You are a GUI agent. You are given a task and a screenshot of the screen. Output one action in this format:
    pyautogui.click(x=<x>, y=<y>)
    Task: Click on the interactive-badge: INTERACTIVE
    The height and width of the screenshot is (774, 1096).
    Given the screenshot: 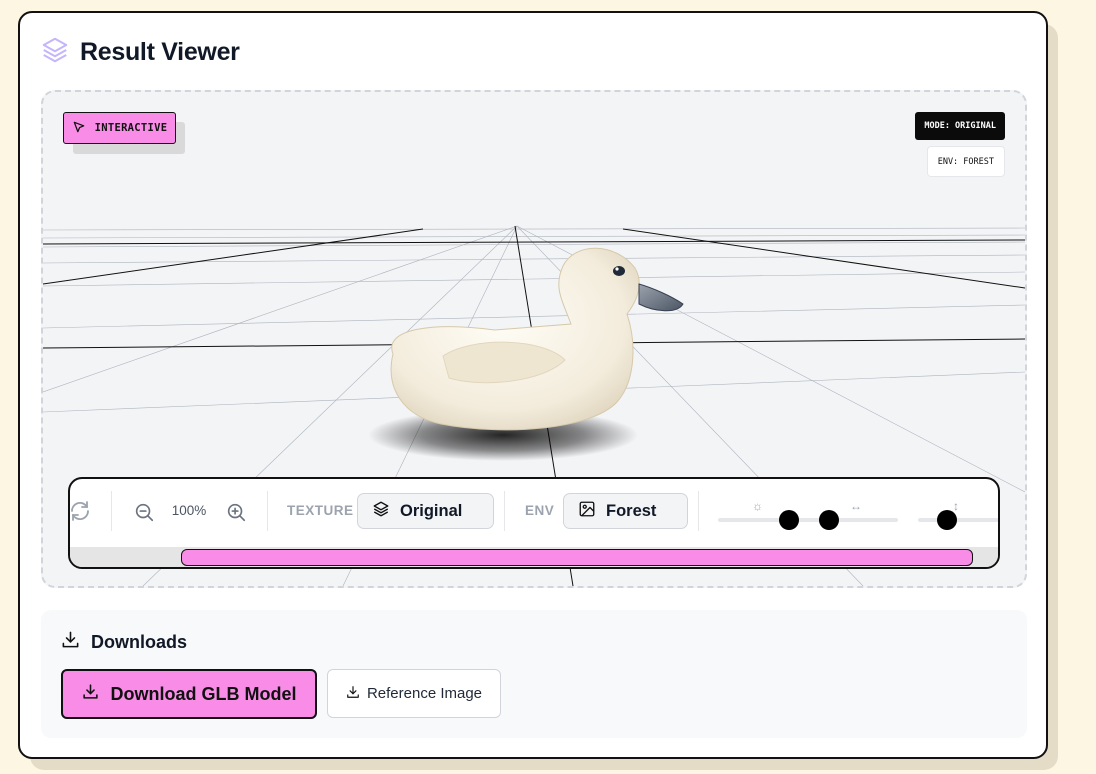 What is the action you would take?
    pyautogui.click(x=119, y=128)
    